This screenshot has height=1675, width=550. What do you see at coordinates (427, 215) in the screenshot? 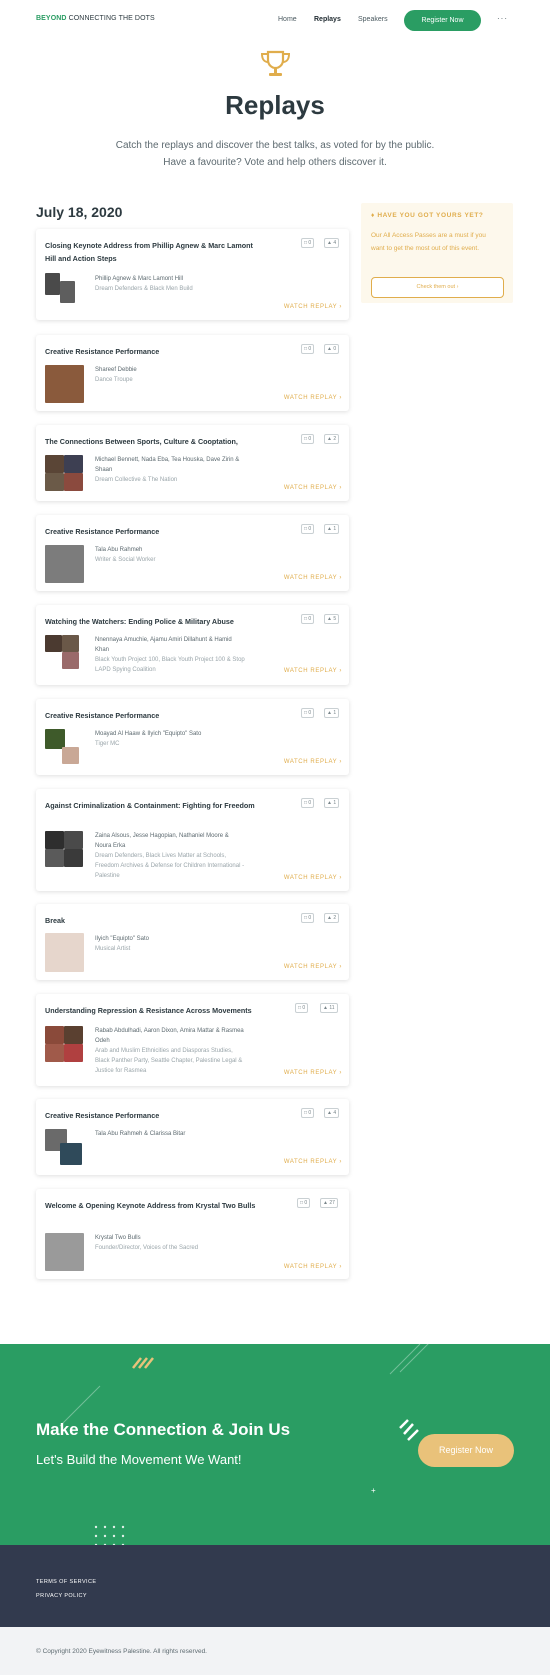
I see `passes-promo-title: ♦ HAVE YOU GOT YOURS YET?` at bounding box center [427, 215].